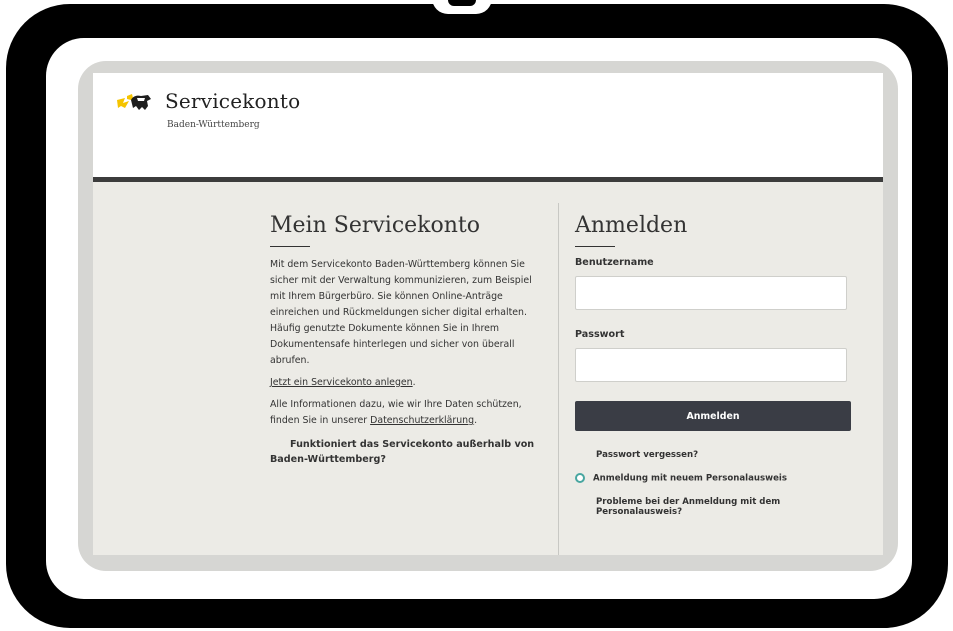 The height and width of the screenshot is (631, 953). What do you see at coordinates (631, 225) in the screenshot?
I see `login-title: Anmelden` at bounding box center [631, 225].